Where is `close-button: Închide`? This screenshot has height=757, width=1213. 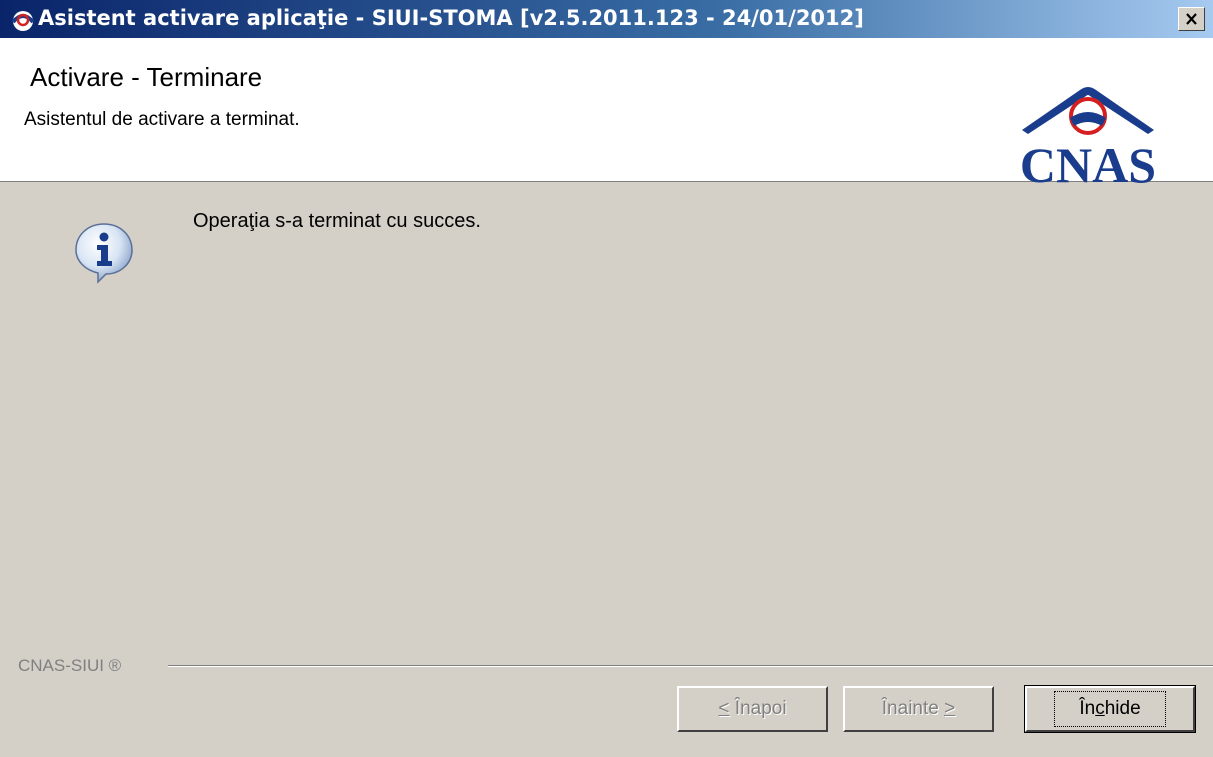 close-button: Închide is located at coordinates (1110, 709).